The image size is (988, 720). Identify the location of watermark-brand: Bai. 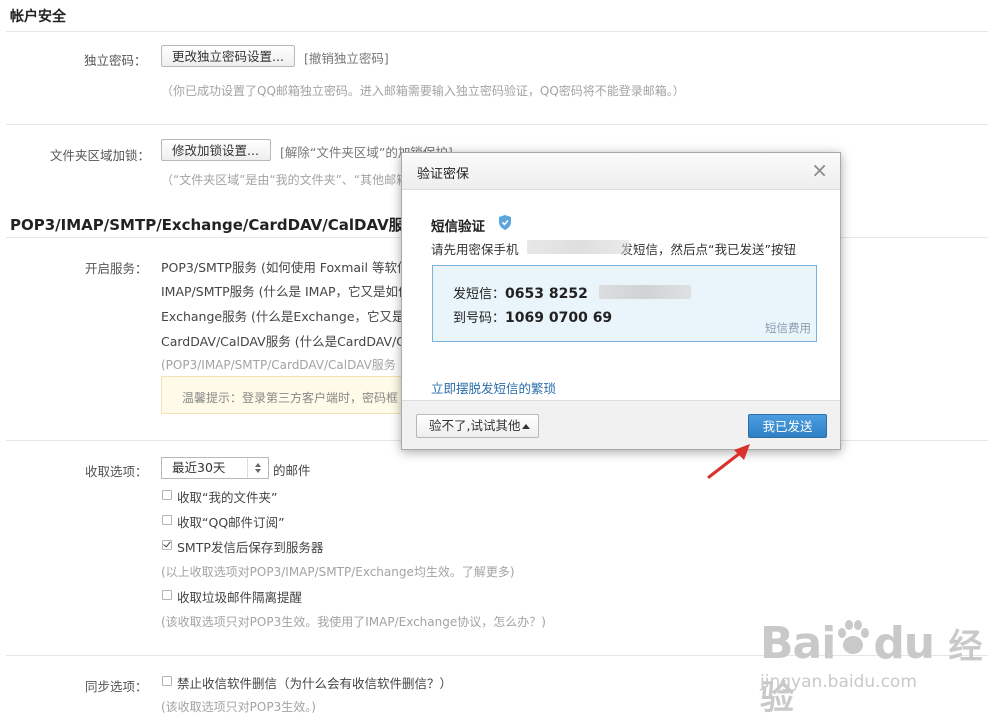
(798, 643).